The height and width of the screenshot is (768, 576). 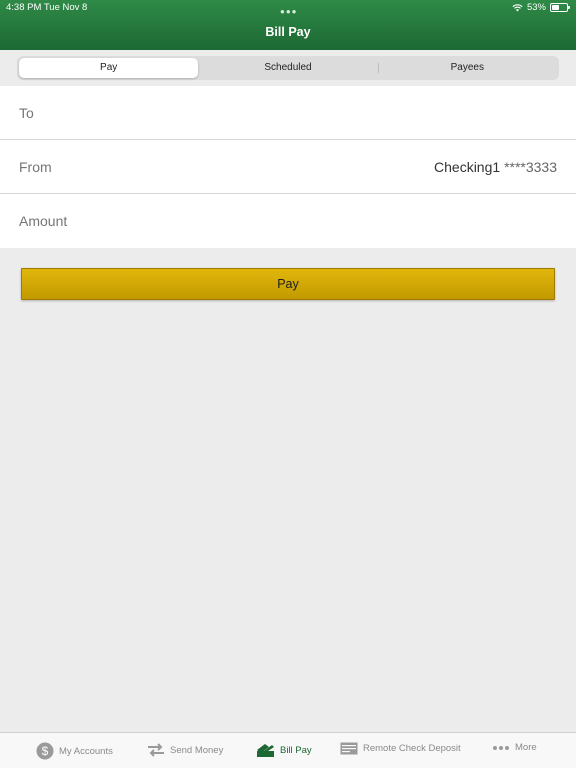 I want to click on status-indicators: 53%, so click(x=541, y=7).